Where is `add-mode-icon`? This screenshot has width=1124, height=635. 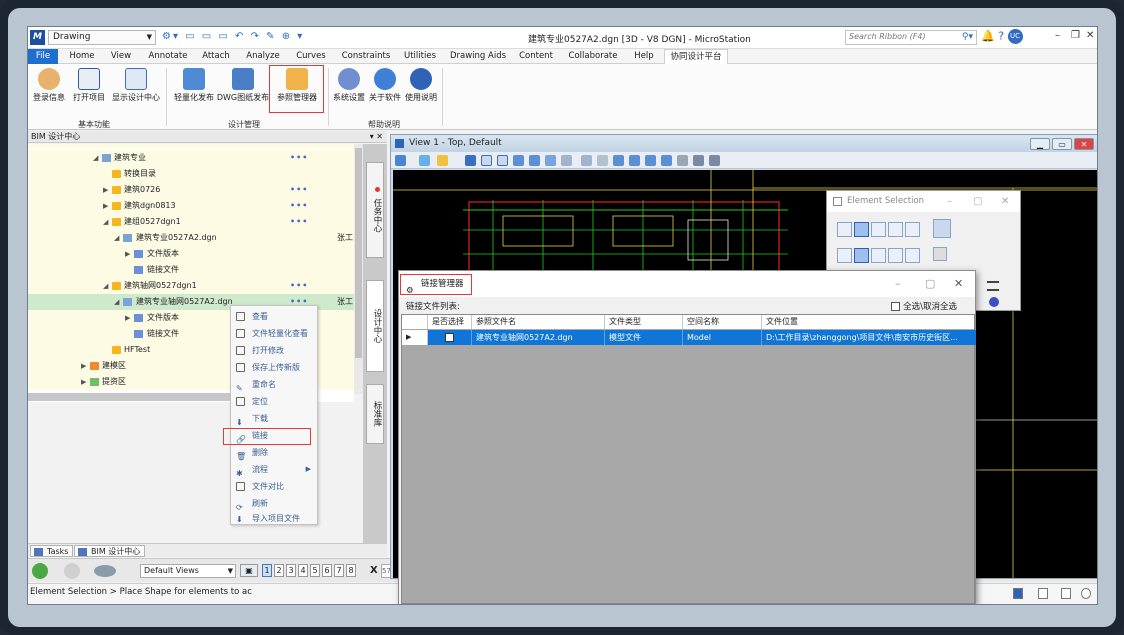
add-mode-icon is located at coordinates (861, 255).